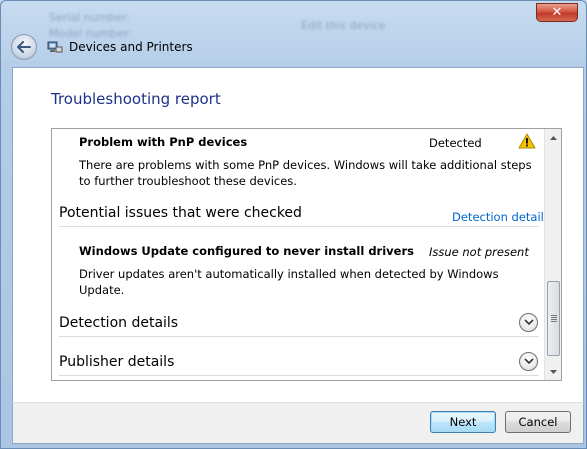  Describe the element at coordinates (180, 213) in the screenshot. I see `checked-issues-heading: Potential issues that were checked` at that location.